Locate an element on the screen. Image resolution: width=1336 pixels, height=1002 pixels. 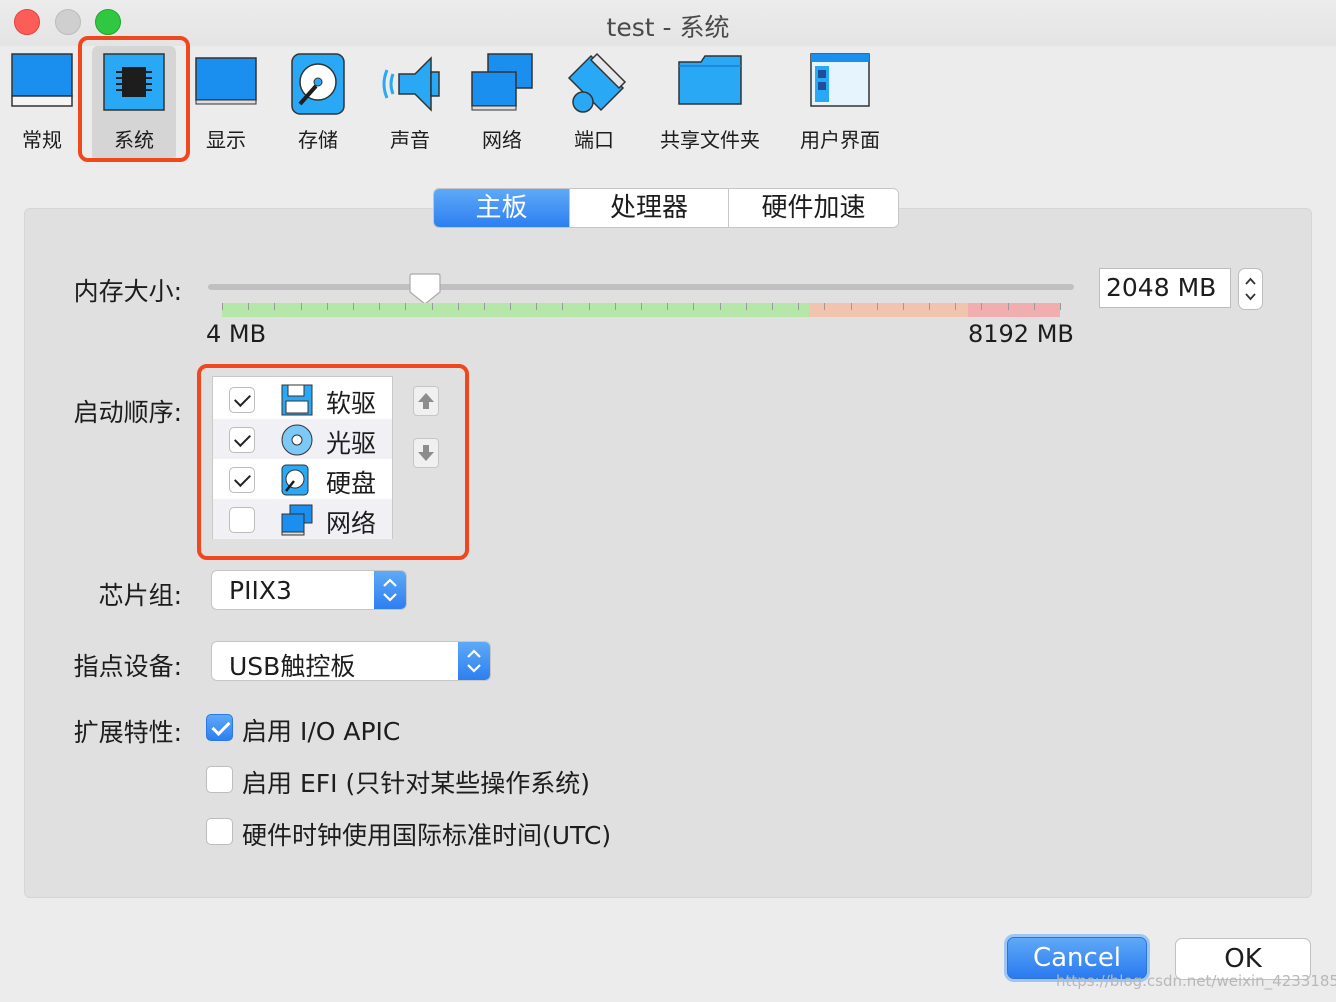
toolbar-item-network: 网络 is located at coordinates (502, 103).